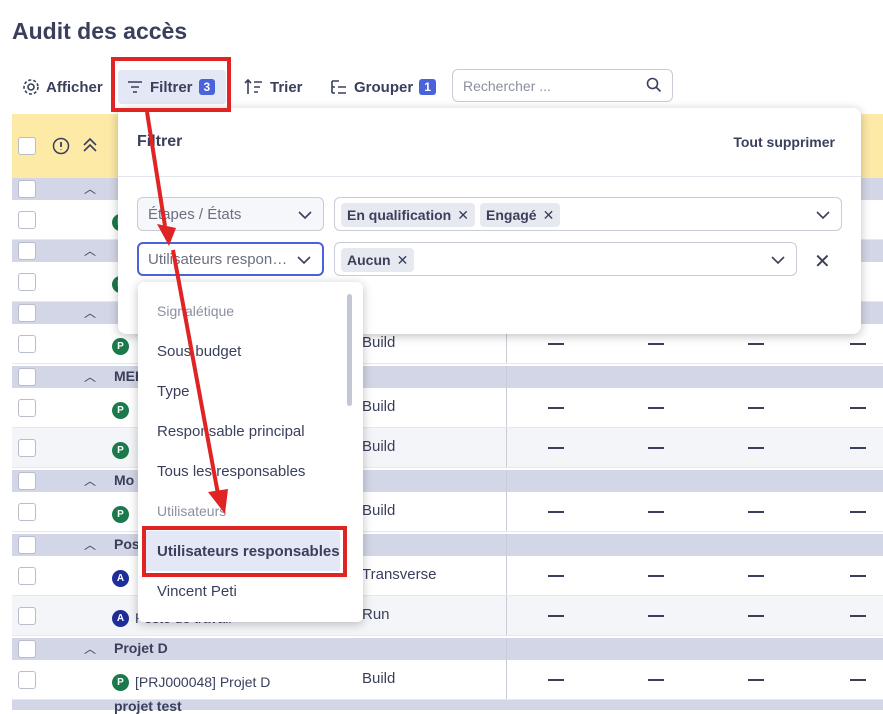 The image size is (883, 714). I want to click on group-button: Grouper 1, so click(383, 87).